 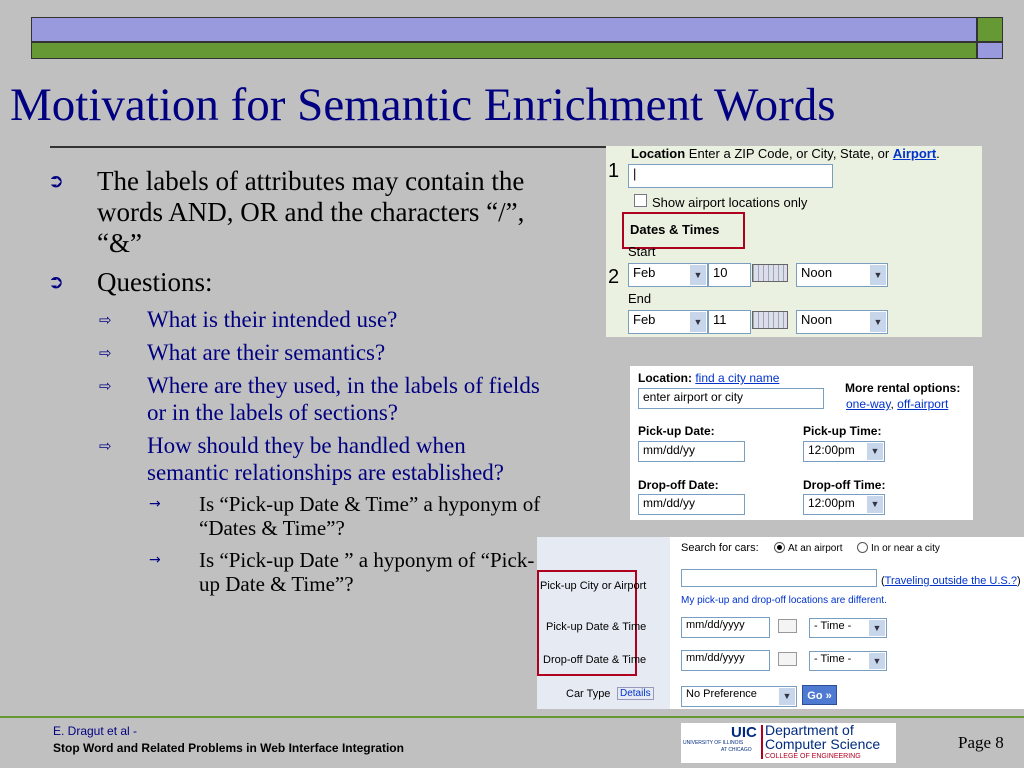 I want to click on pickup-time-select: - Time - ▼, so click(x=848, y=628).